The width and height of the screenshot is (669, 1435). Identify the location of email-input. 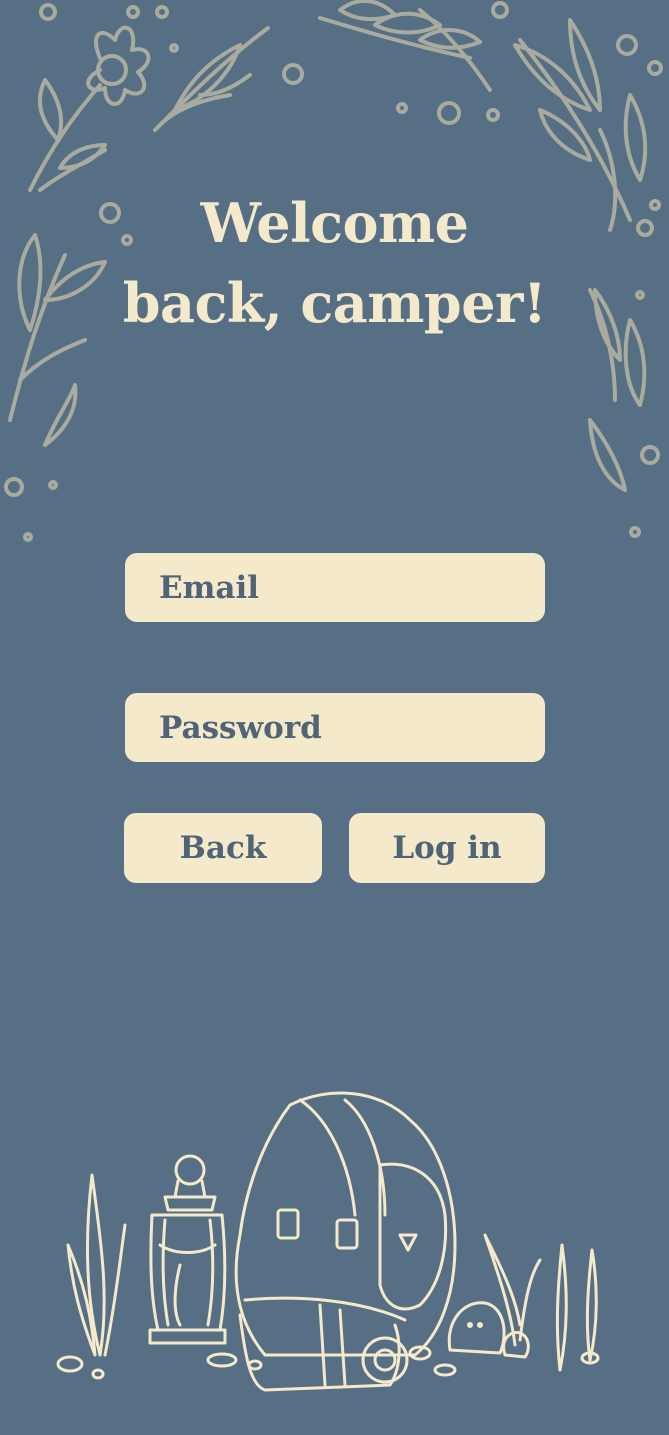
(335, 587).